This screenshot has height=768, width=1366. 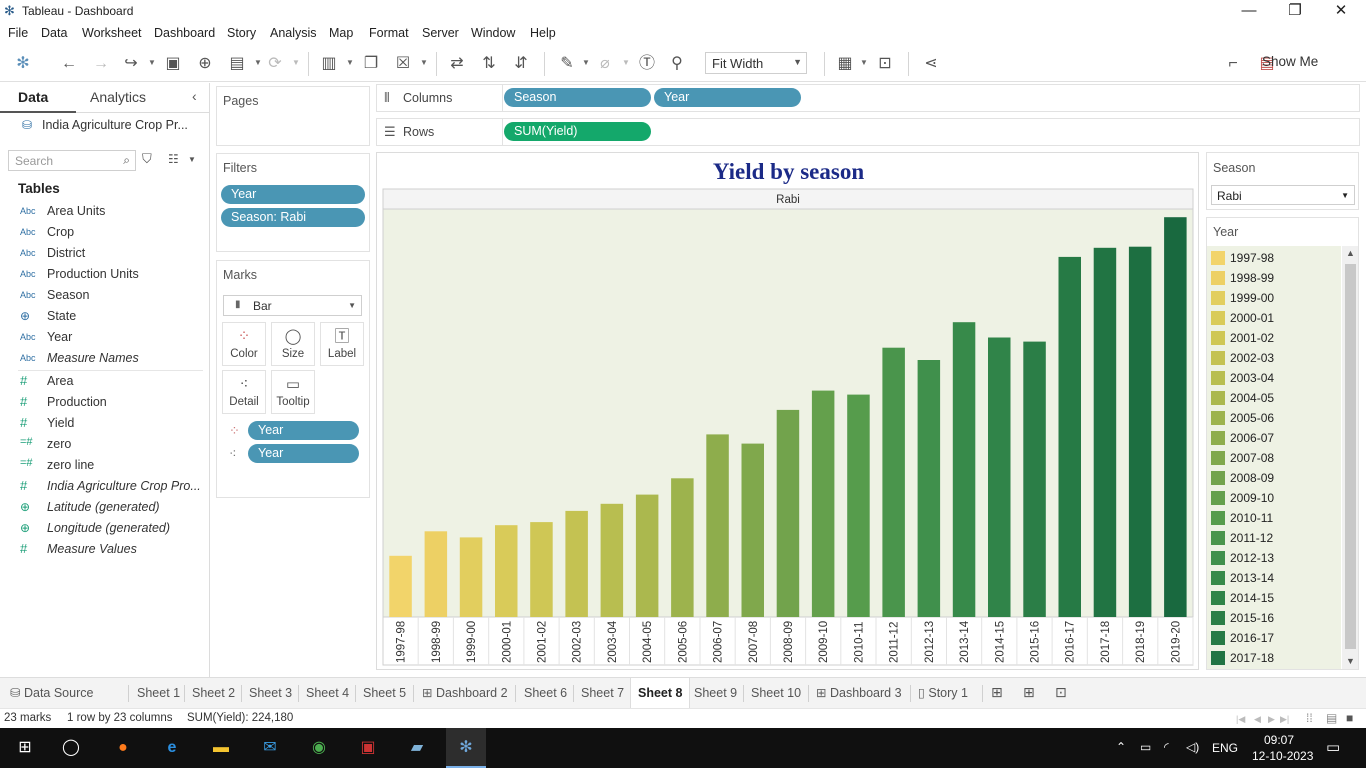 I want to click on tab-sheet-8: Sheet 8, so click(x=660, y=693).